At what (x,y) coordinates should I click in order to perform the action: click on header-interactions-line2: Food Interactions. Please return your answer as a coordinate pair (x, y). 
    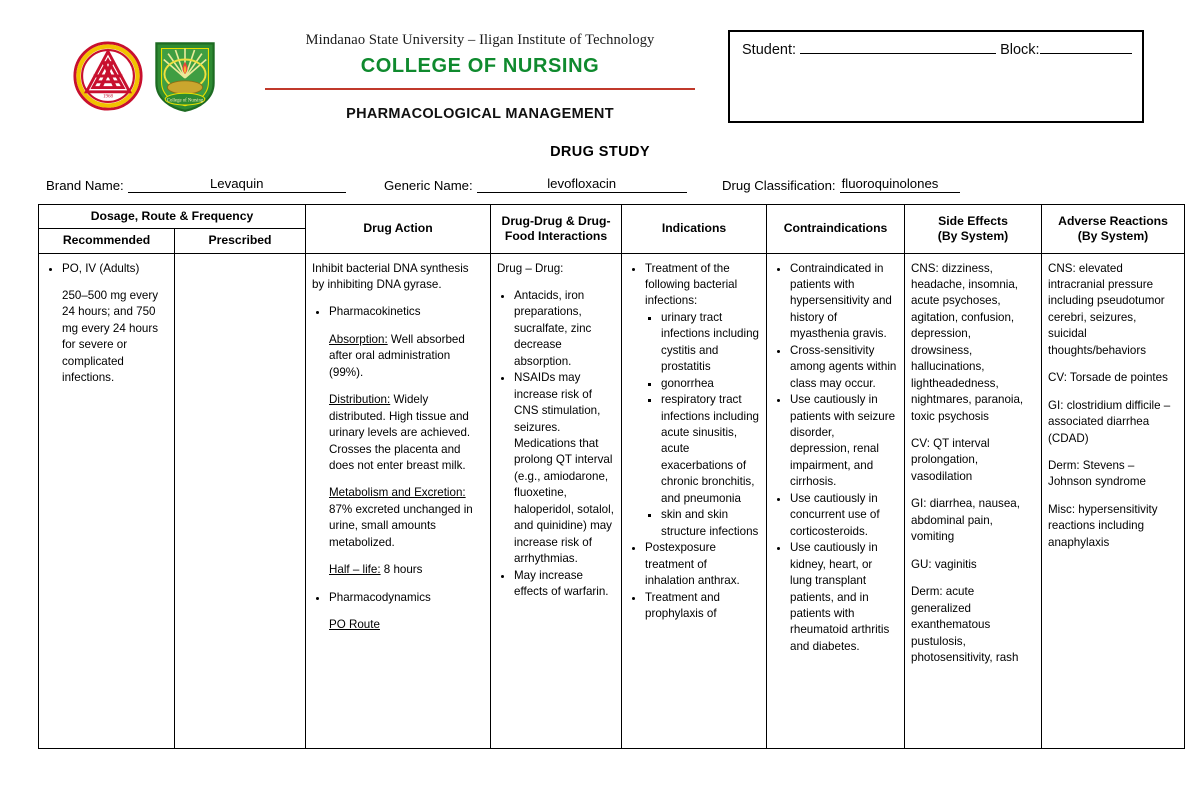
    Looking at the image, I should click on (556, 235).